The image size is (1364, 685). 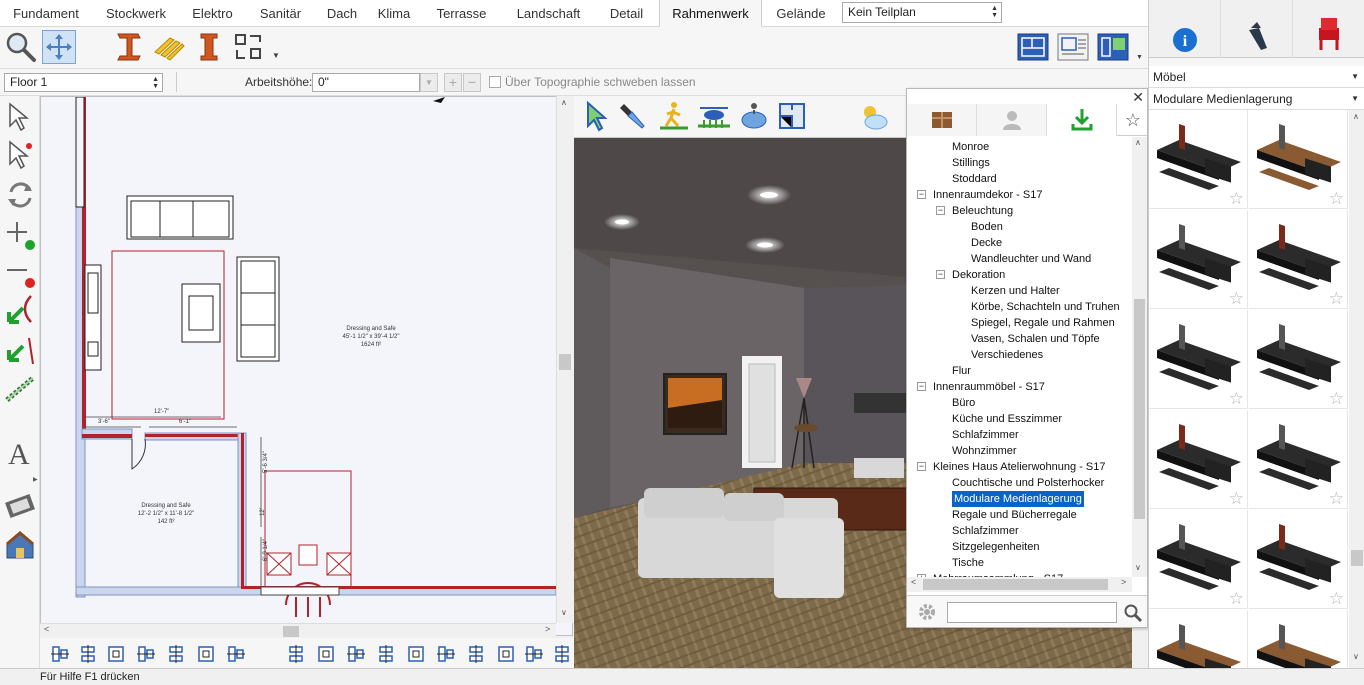 I want to click on tree-item: Decke, so click(x=986, y=243).